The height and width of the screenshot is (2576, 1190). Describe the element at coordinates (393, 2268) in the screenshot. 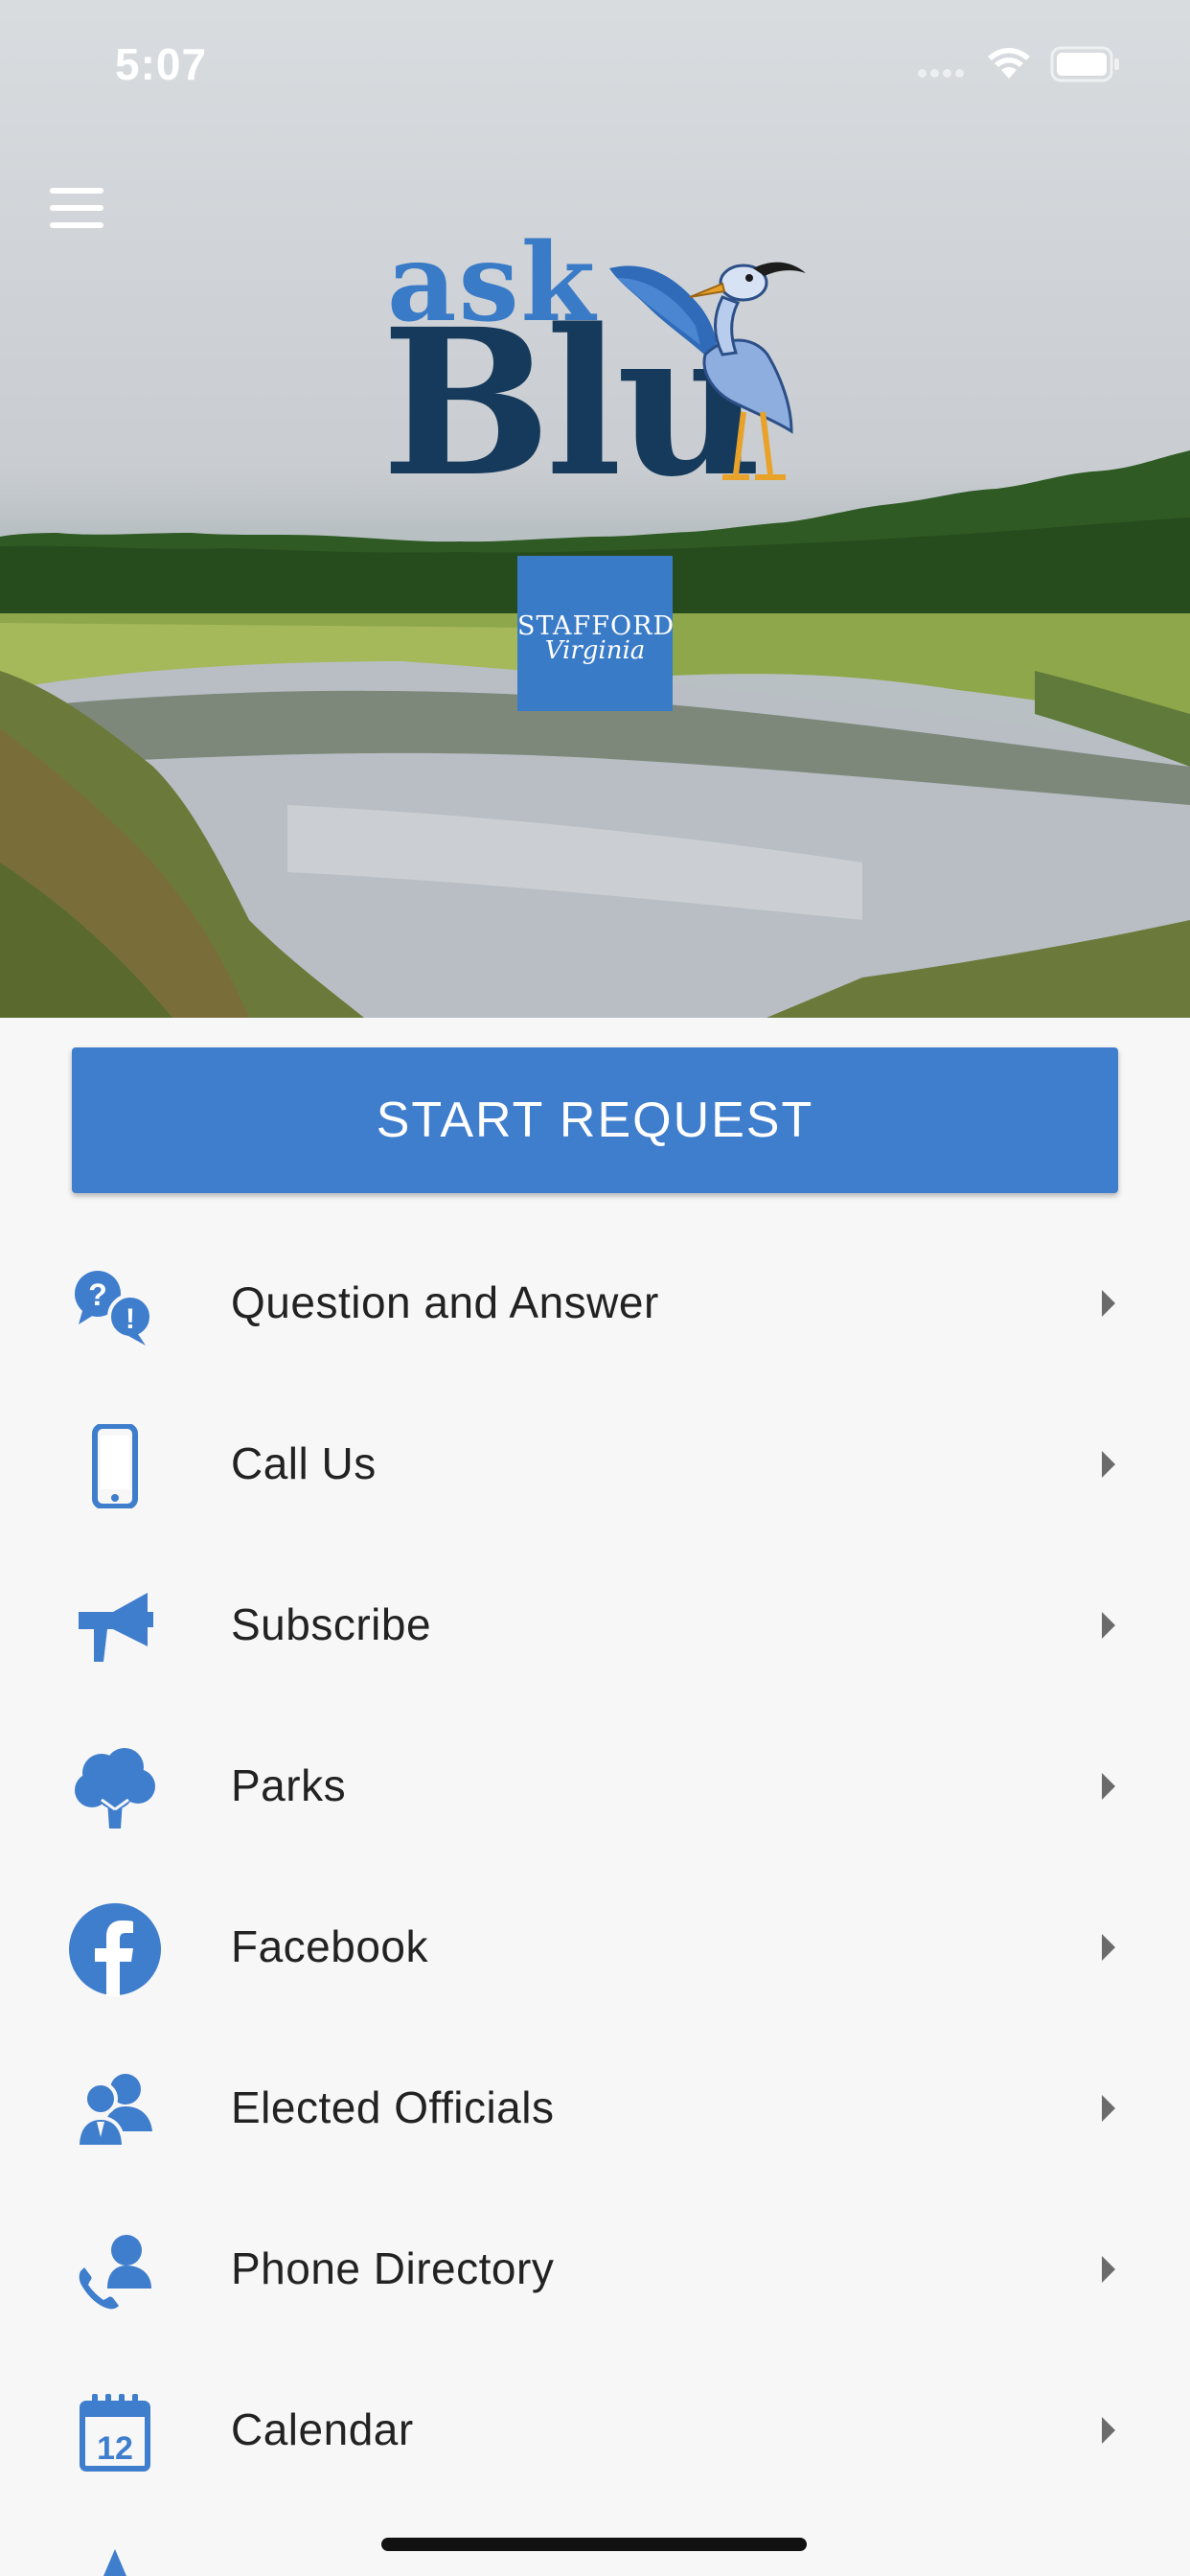

I see `menu-item-label: Phone Directory` at that location.